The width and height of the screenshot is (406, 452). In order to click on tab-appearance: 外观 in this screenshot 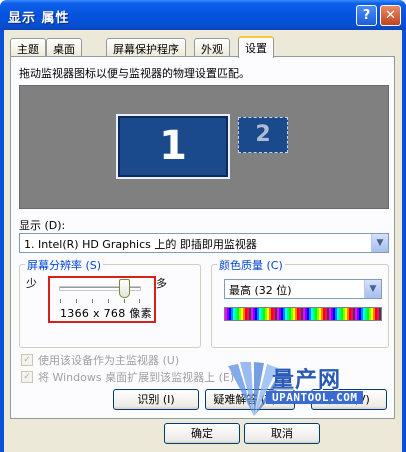, I will do `click(212, 47)`.